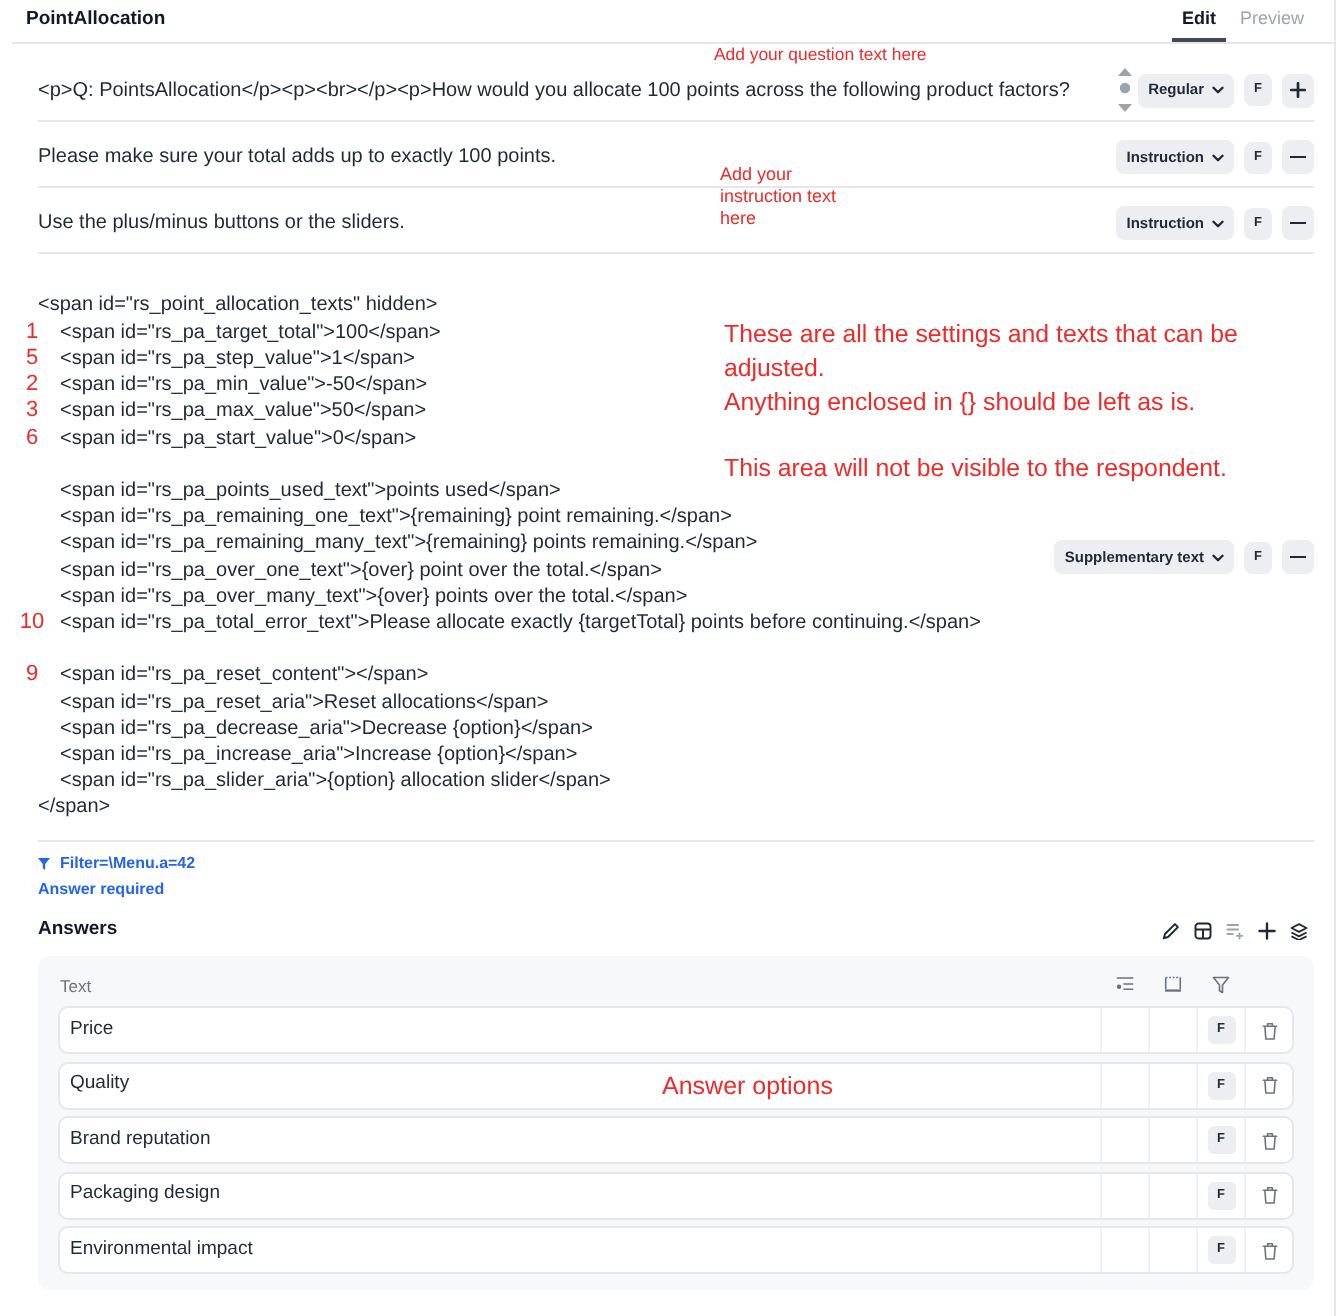 This screenshot has height=1316, width=1340. I want to click on frame-icon, so click(1172, 984).